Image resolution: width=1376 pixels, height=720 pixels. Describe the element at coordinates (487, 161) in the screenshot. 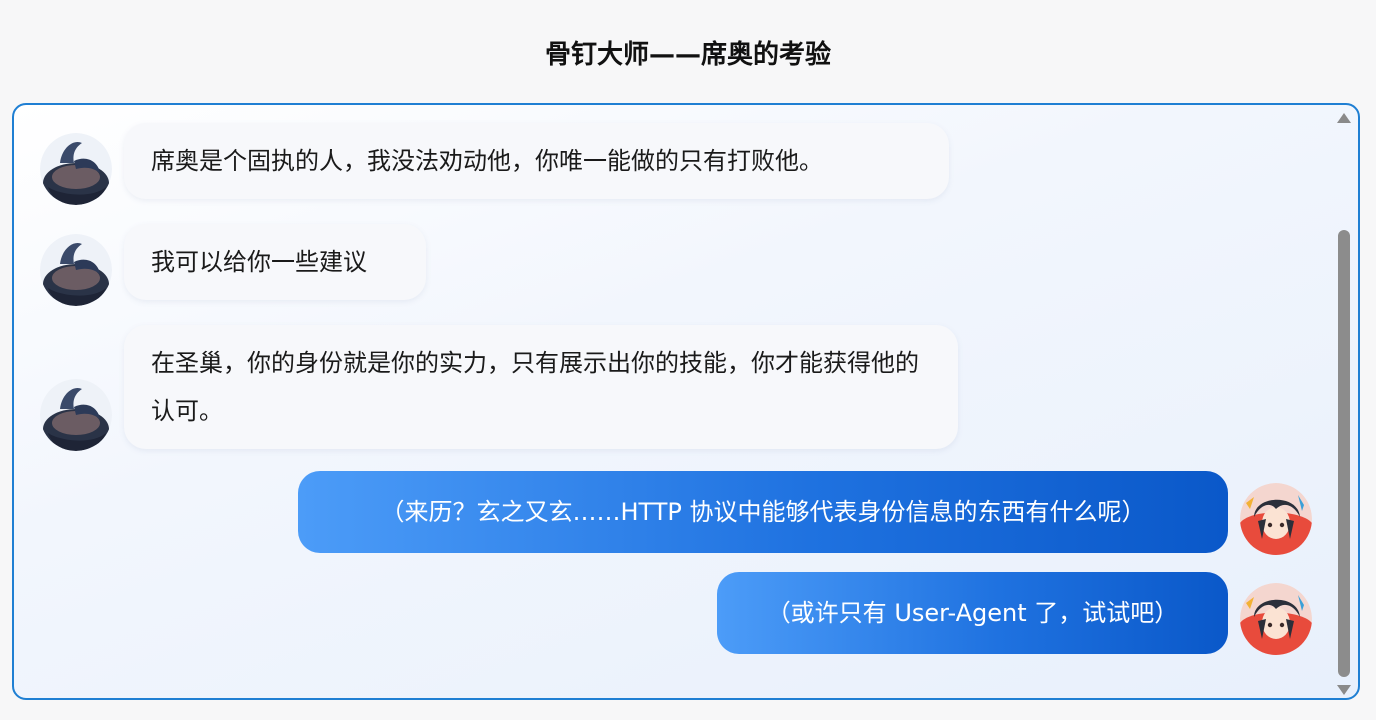

I see `message-text: 席奥是个固执的人，我没法劝动他，你唯一能做的只有打败他。` at that location.